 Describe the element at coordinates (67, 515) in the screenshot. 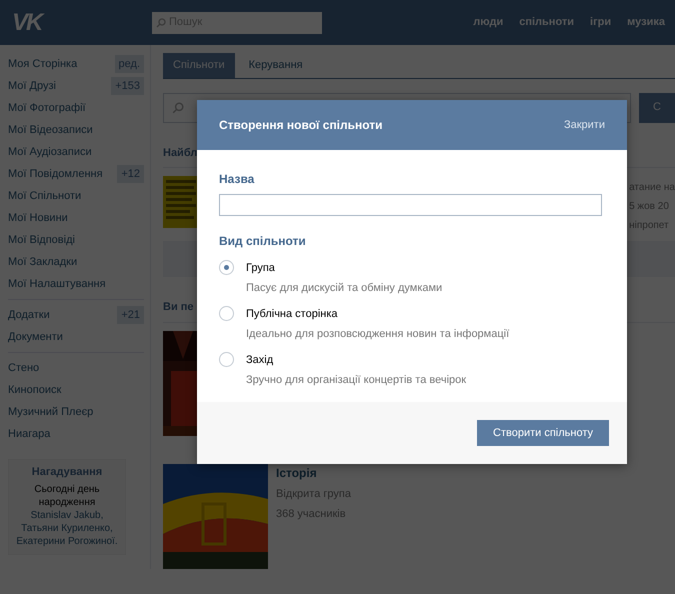

I see `reminder-text: Сьогодні день народження Stanislav Jakub, Татьяни Куриленко, Екатерини Рогожиної.` at that location.